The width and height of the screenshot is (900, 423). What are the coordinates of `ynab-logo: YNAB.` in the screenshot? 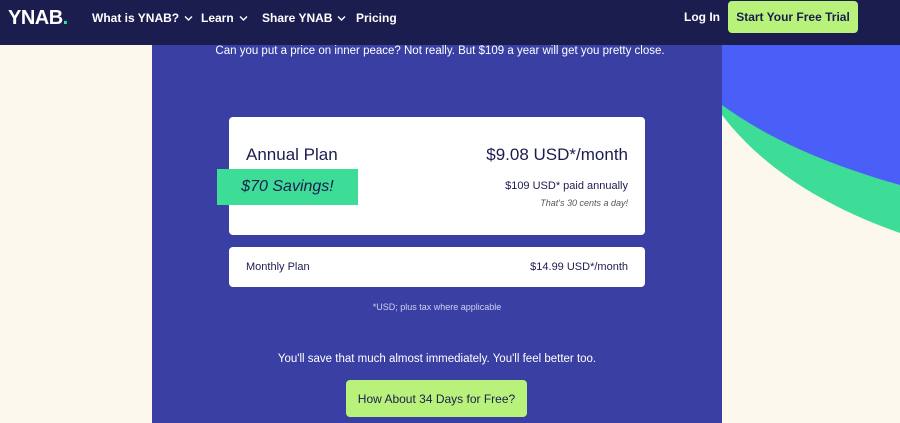 It's located at (38, 18).